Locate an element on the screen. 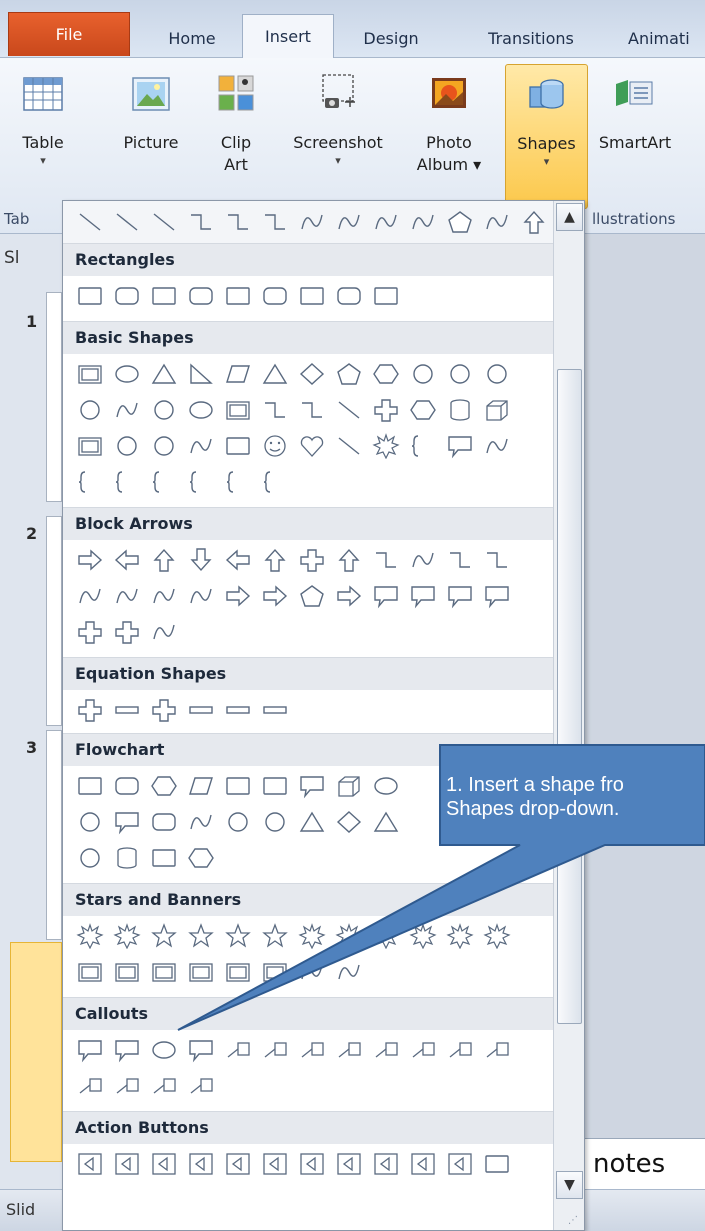  tab-file: File is located at coordinates (69, 34).